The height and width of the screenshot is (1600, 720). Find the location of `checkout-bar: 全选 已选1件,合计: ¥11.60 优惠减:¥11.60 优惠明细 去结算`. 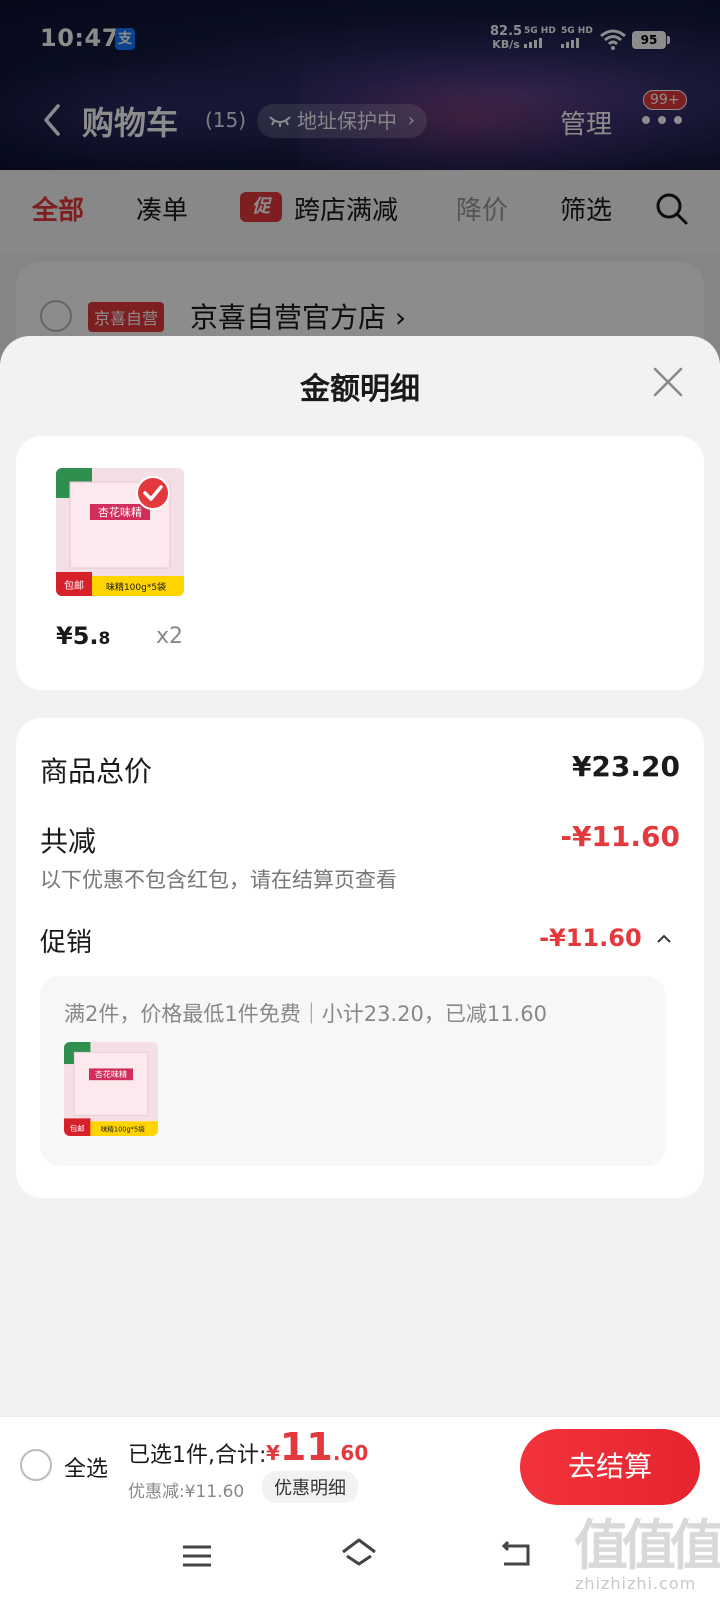

checkout-bar: 全选 已选1件,合计: ¥11.60 优惠减:¥11.60 优惠明细 去结算 is located at coordinates (360, 1466).